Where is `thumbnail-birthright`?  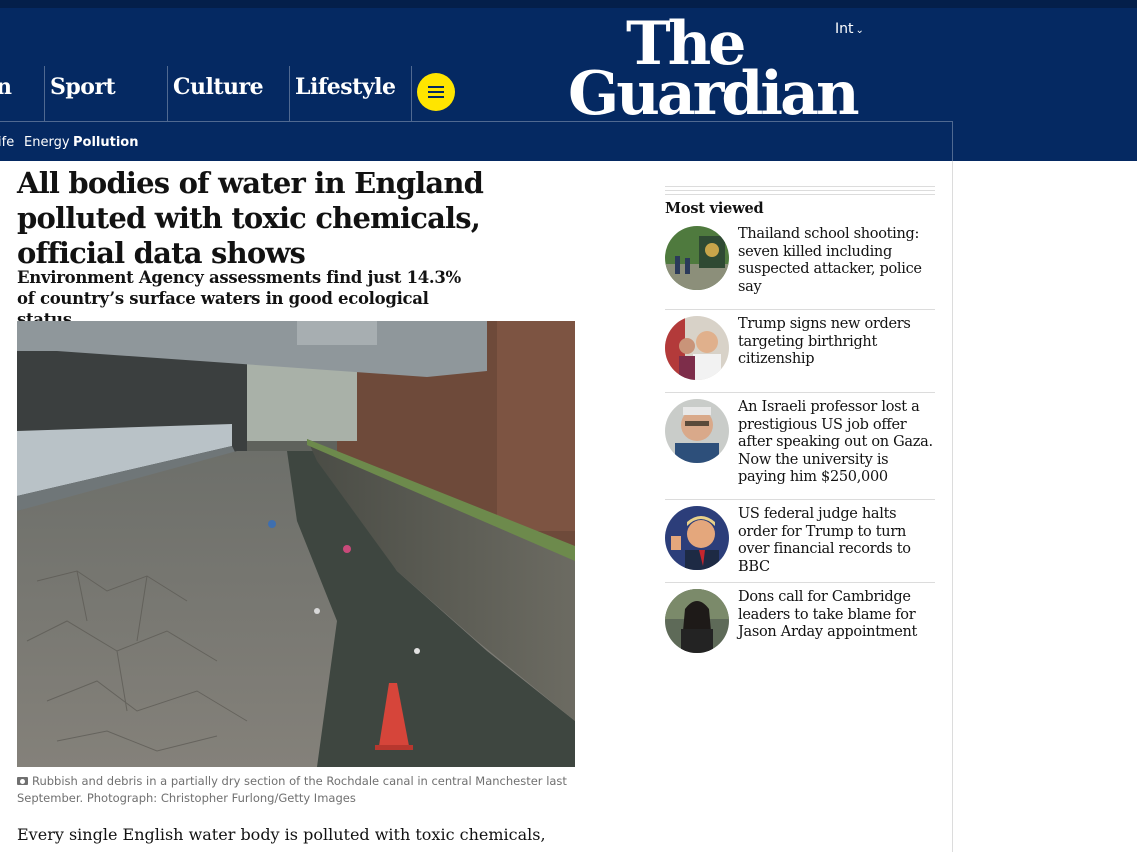 thumbnail-birthright is located at coordinates (697, 348).